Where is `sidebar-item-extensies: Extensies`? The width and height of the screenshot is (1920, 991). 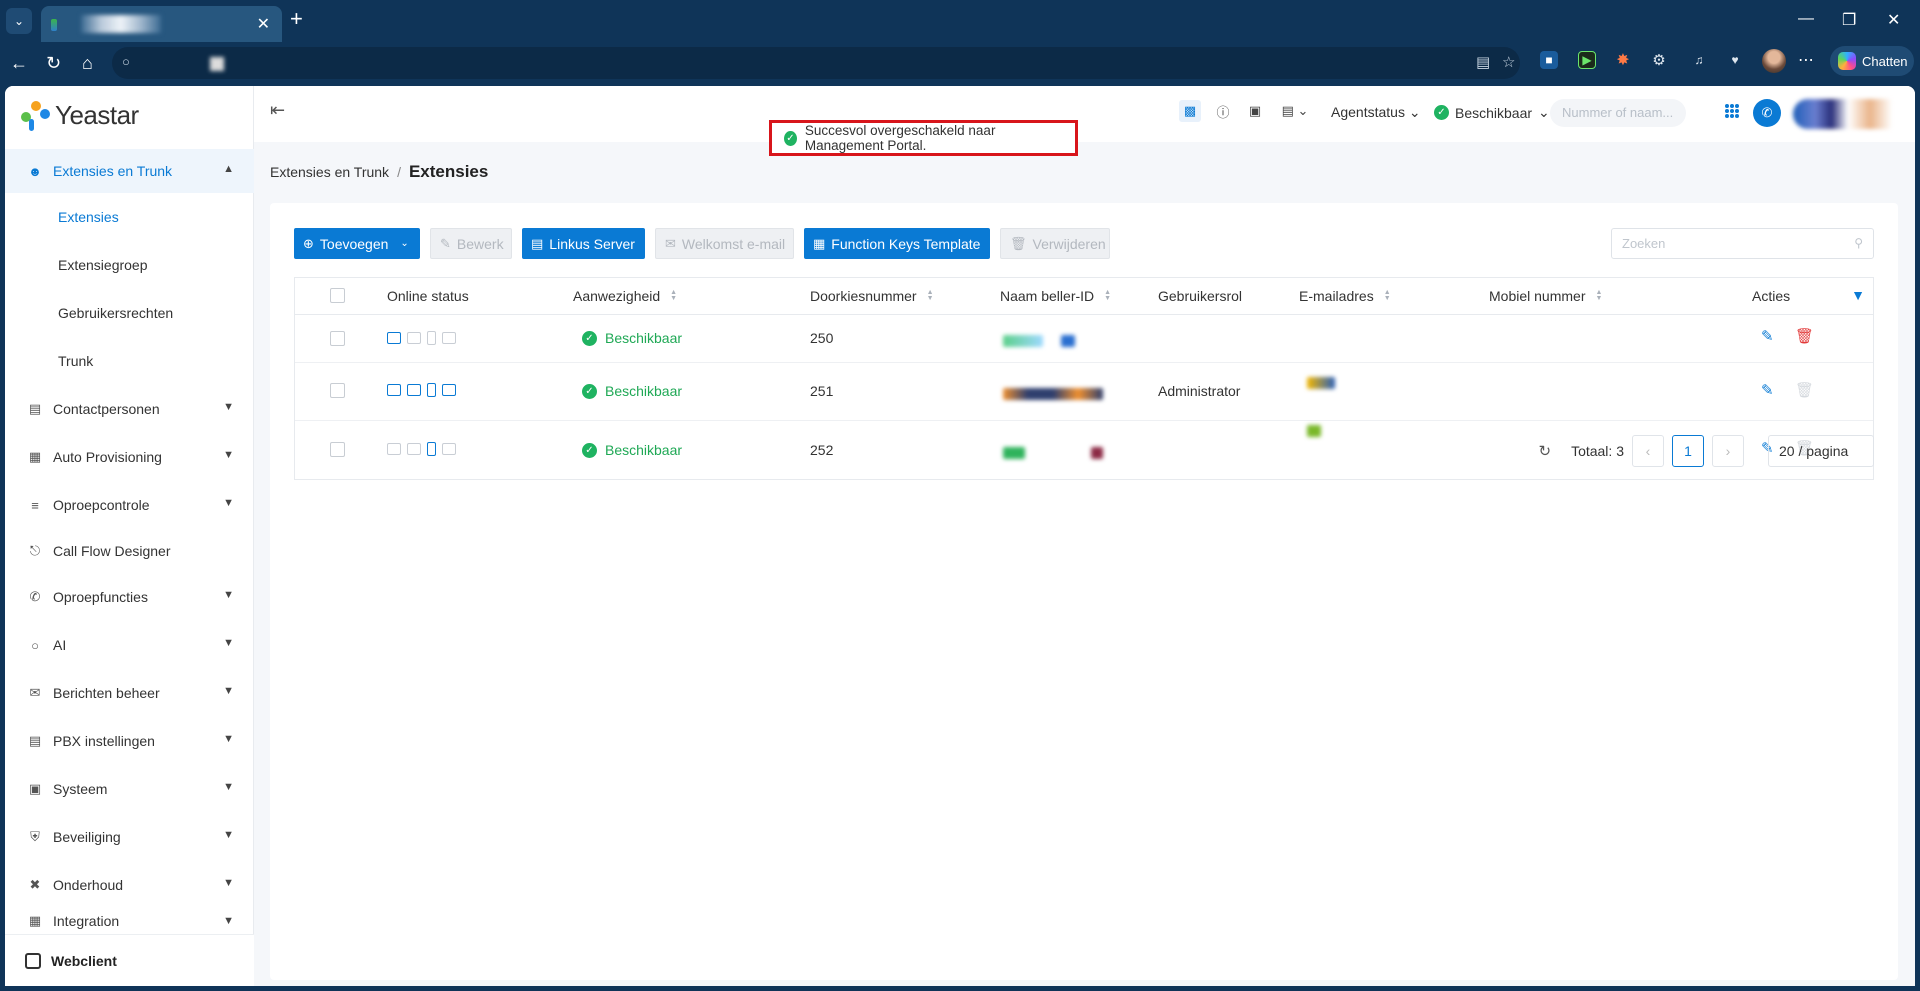 sidebar-item-extensies: Extensies is located at coordinates (129, 217).